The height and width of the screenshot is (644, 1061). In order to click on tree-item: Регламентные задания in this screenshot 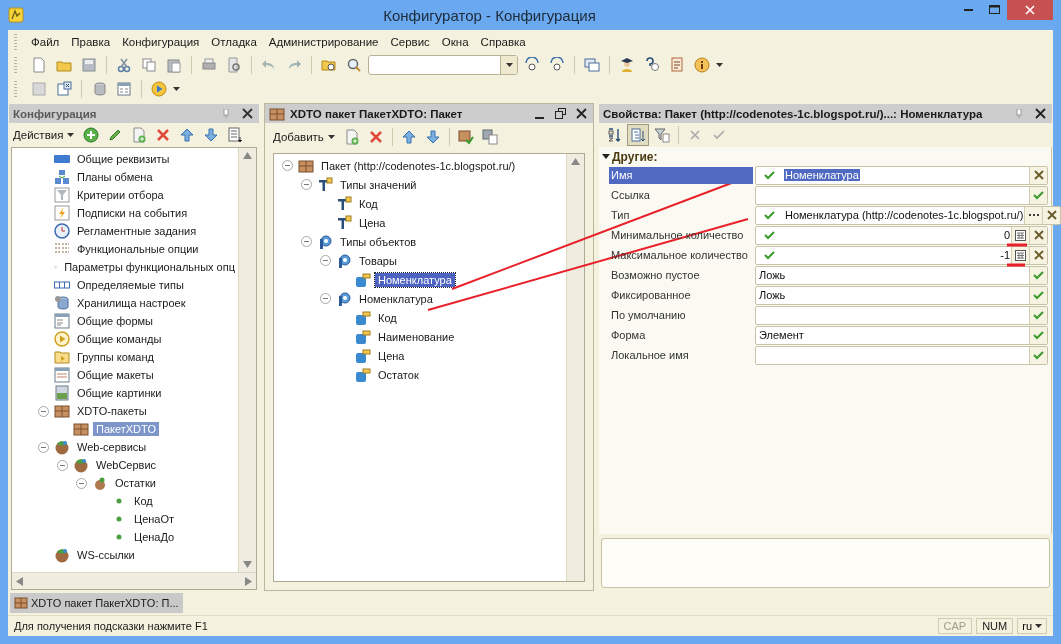, I will do `click(137, 231)`.